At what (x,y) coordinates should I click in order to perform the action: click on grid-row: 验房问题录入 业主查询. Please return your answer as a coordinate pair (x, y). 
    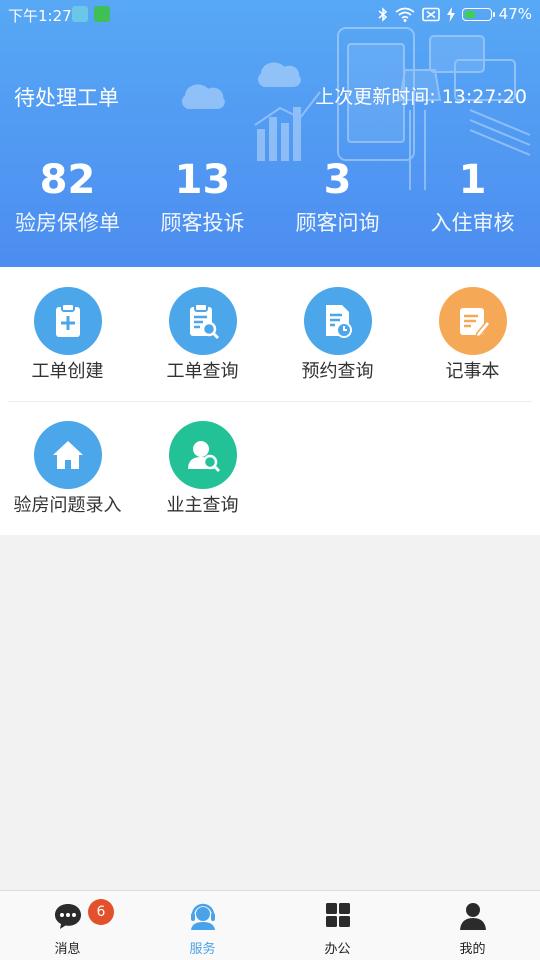
    Looking at the image, I should click on (270, 468).